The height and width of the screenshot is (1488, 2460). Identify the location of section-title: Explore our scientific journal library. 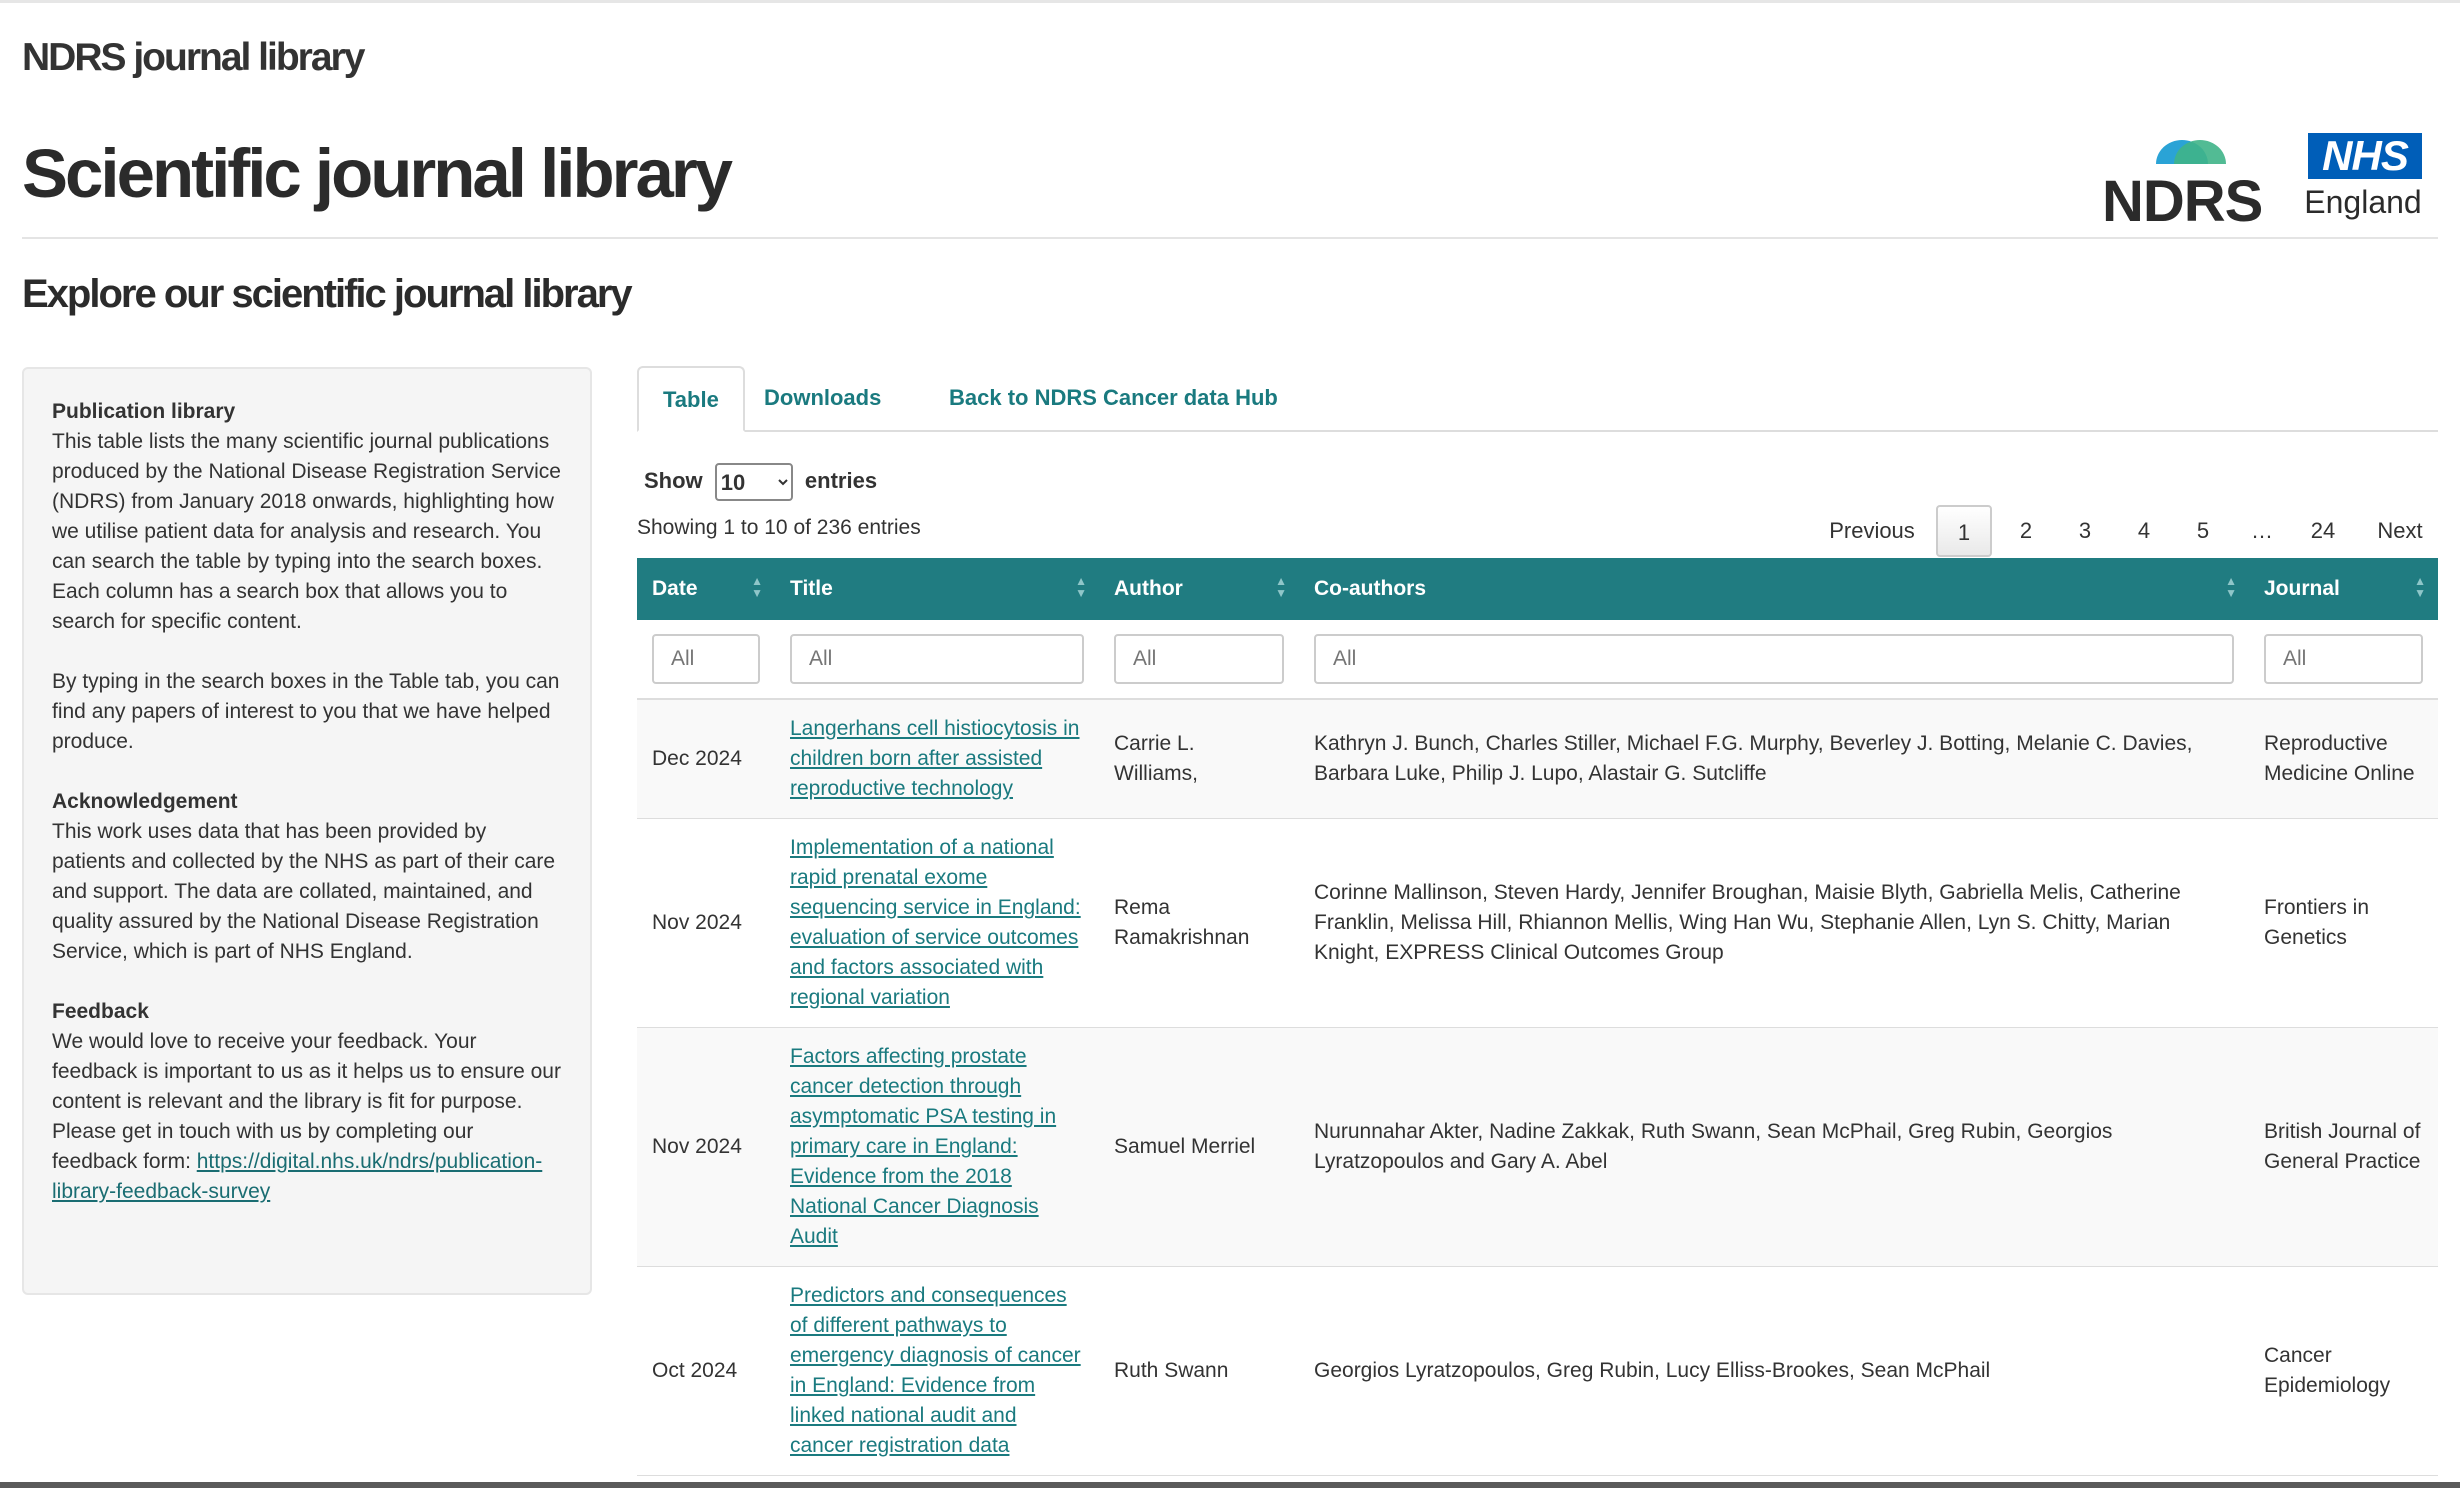
(327, 294).